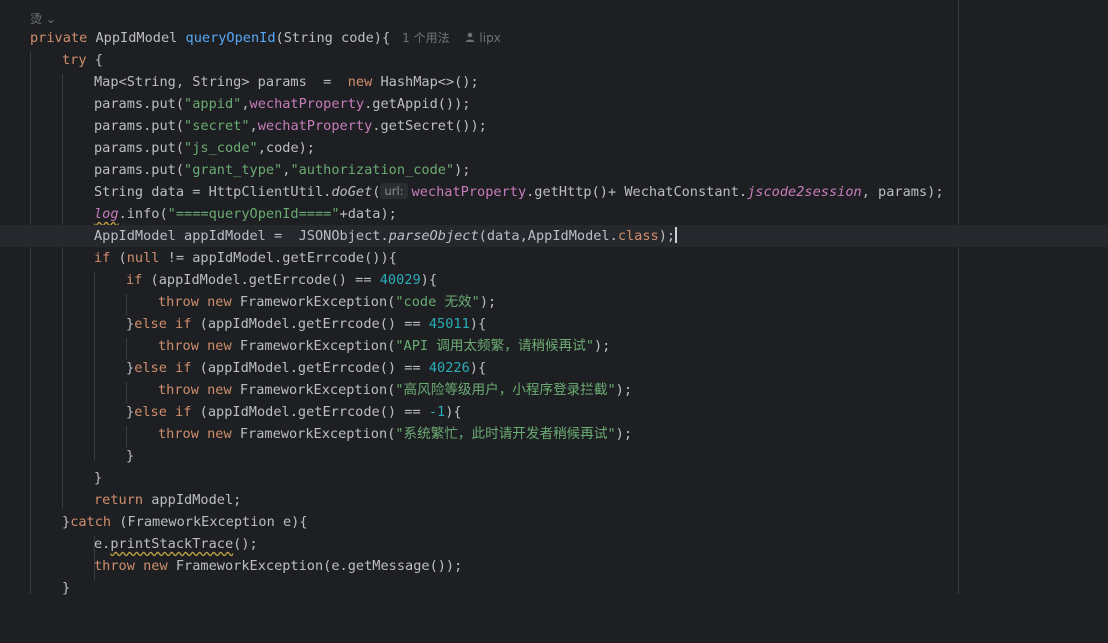 This screenshot has width=1108, height=643. What do you see at coordinates (213, 104) in the screenshot?
I see `string-token: "appid"` at bounding box center [213, 104].